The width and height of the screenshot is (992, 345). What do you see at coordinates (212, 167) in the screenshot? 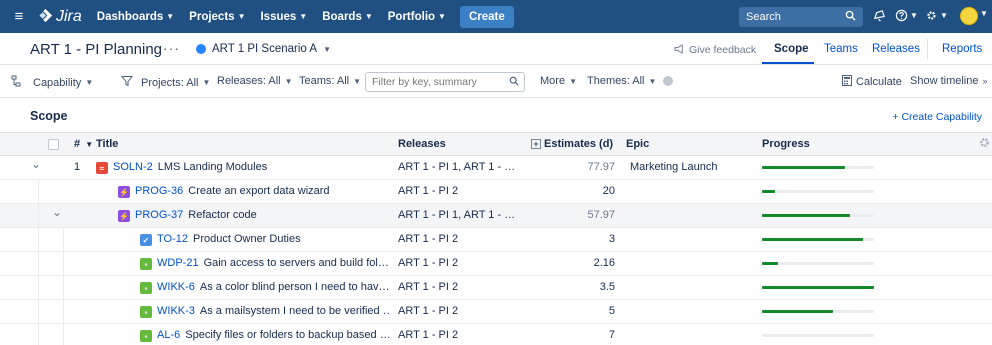
I see `issue-summary: LMS Landing Modules` at bounding box center [212, 167].